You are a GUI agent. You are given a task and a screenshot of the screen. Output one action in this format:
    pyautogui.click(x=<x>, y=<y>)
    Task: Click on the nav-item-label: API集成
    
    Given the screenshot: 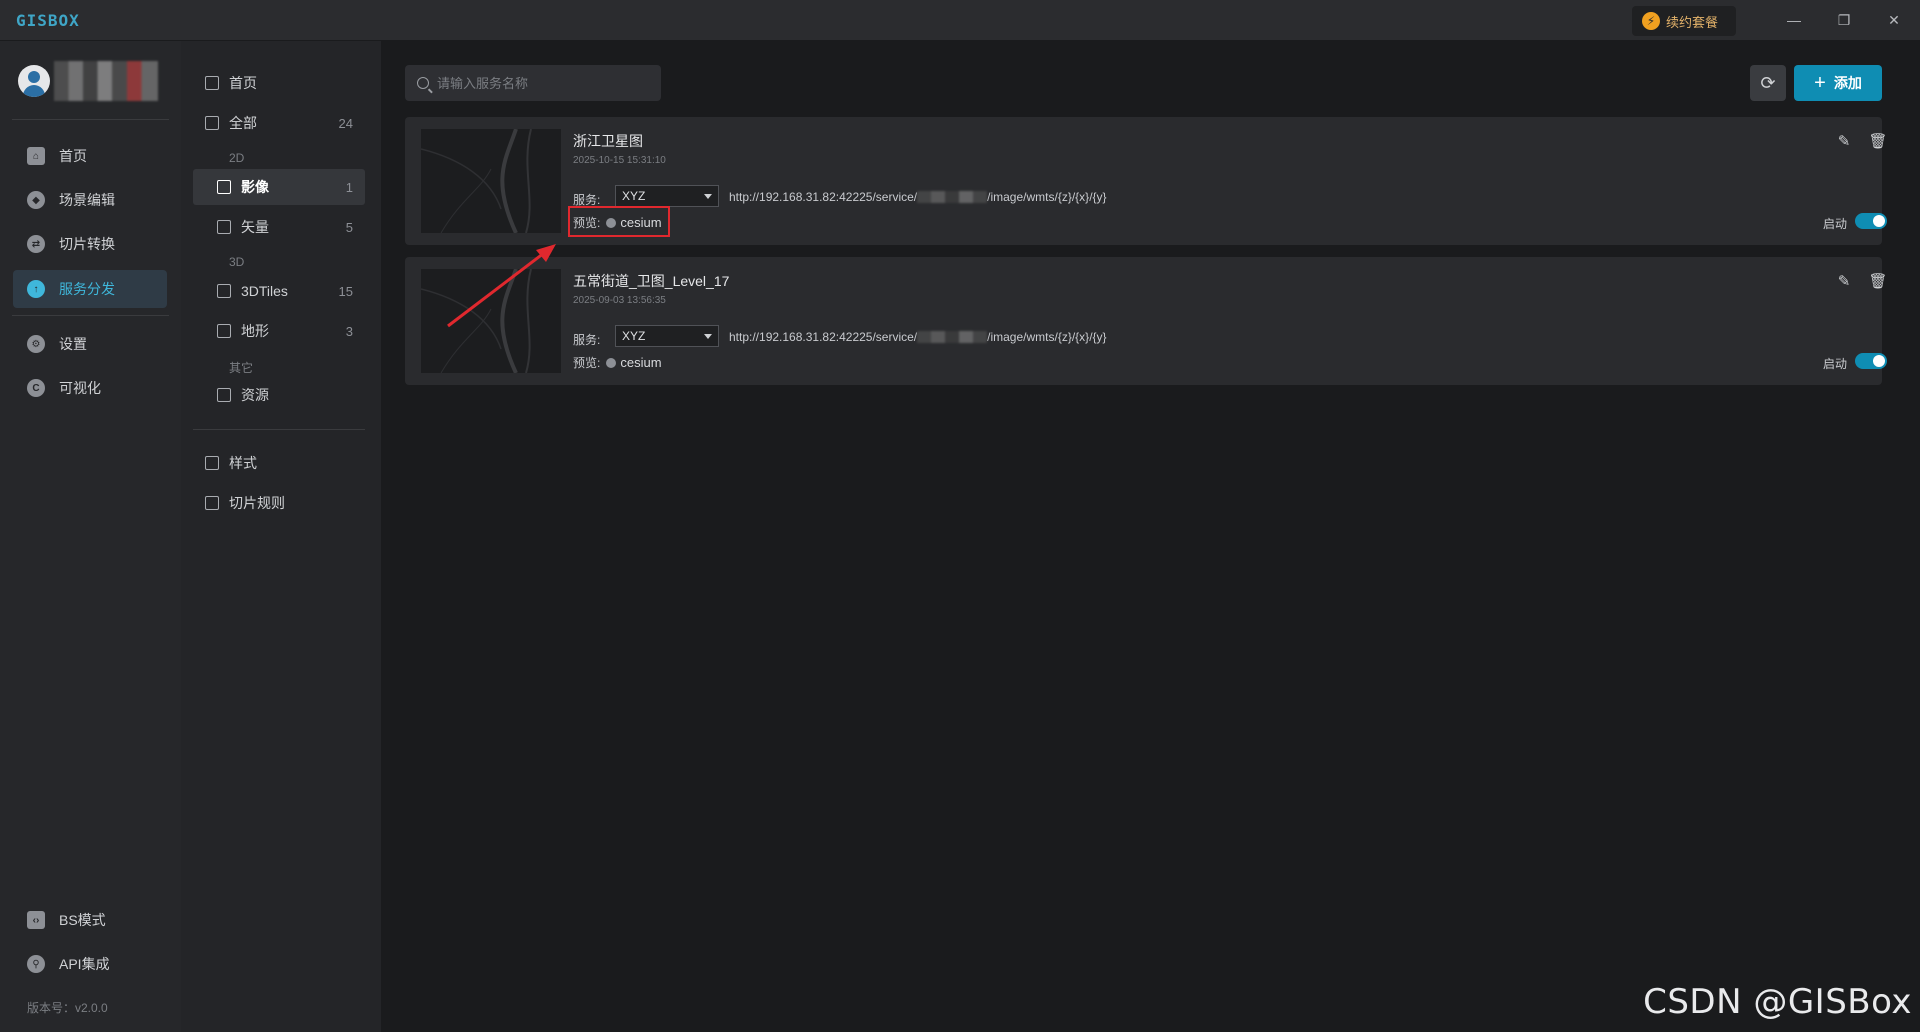 What is the action you would take?
    pyautogui.click(x=84, y=964)
    